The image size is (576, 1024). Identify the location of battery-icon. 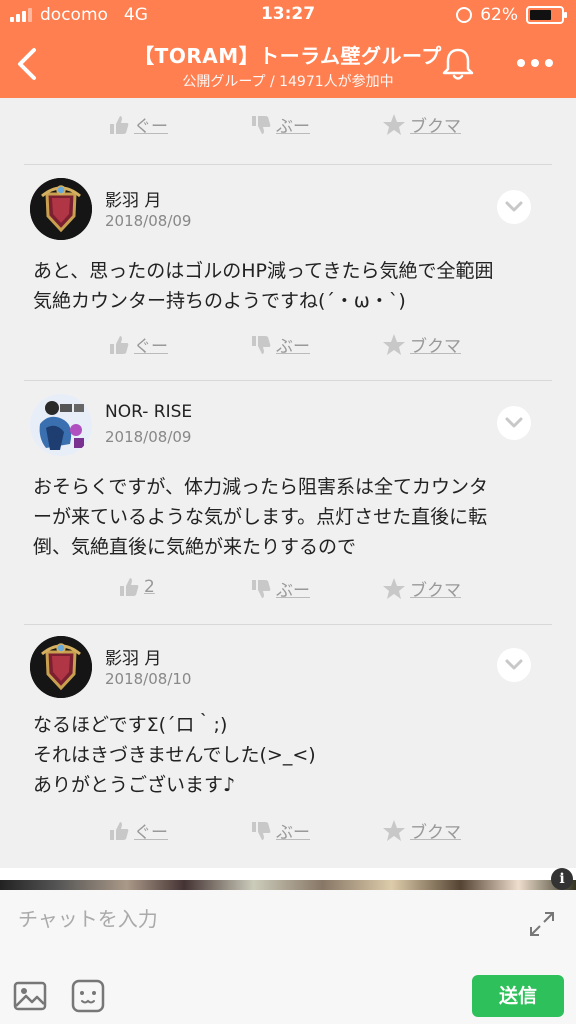
(546, 15).